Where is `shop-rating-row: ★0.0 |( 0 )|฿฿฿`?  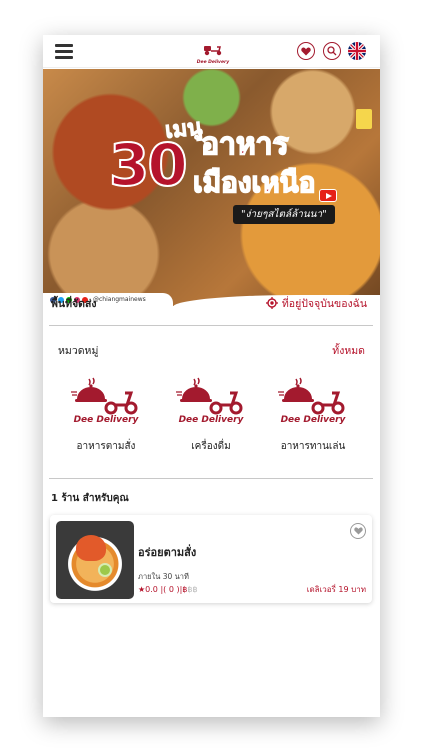 shop-rating-row: ★0.0 |( 0 )|฿฿฿ is located at coordinates (168, 589).